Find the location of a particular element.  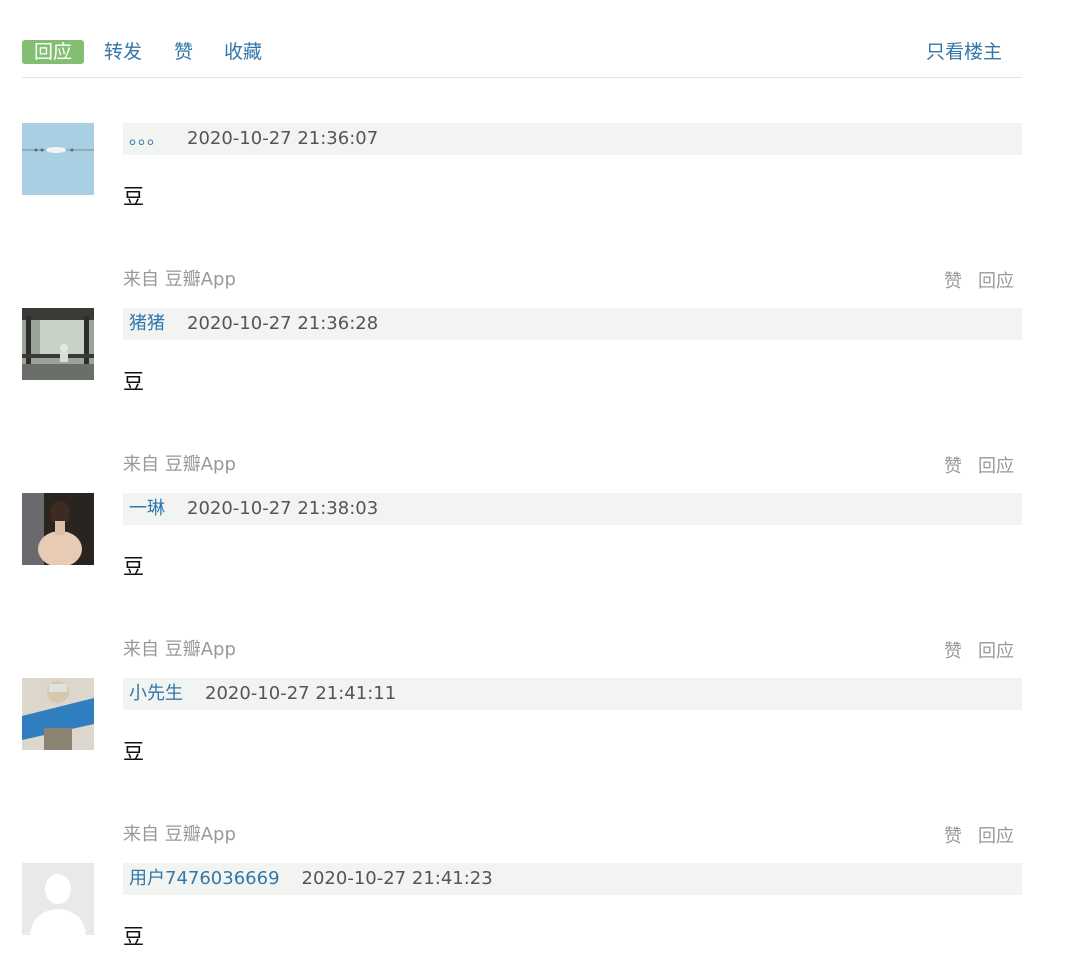

comment-time: 2020-10-27 21:36:28 is located at coordinates (283, 323).